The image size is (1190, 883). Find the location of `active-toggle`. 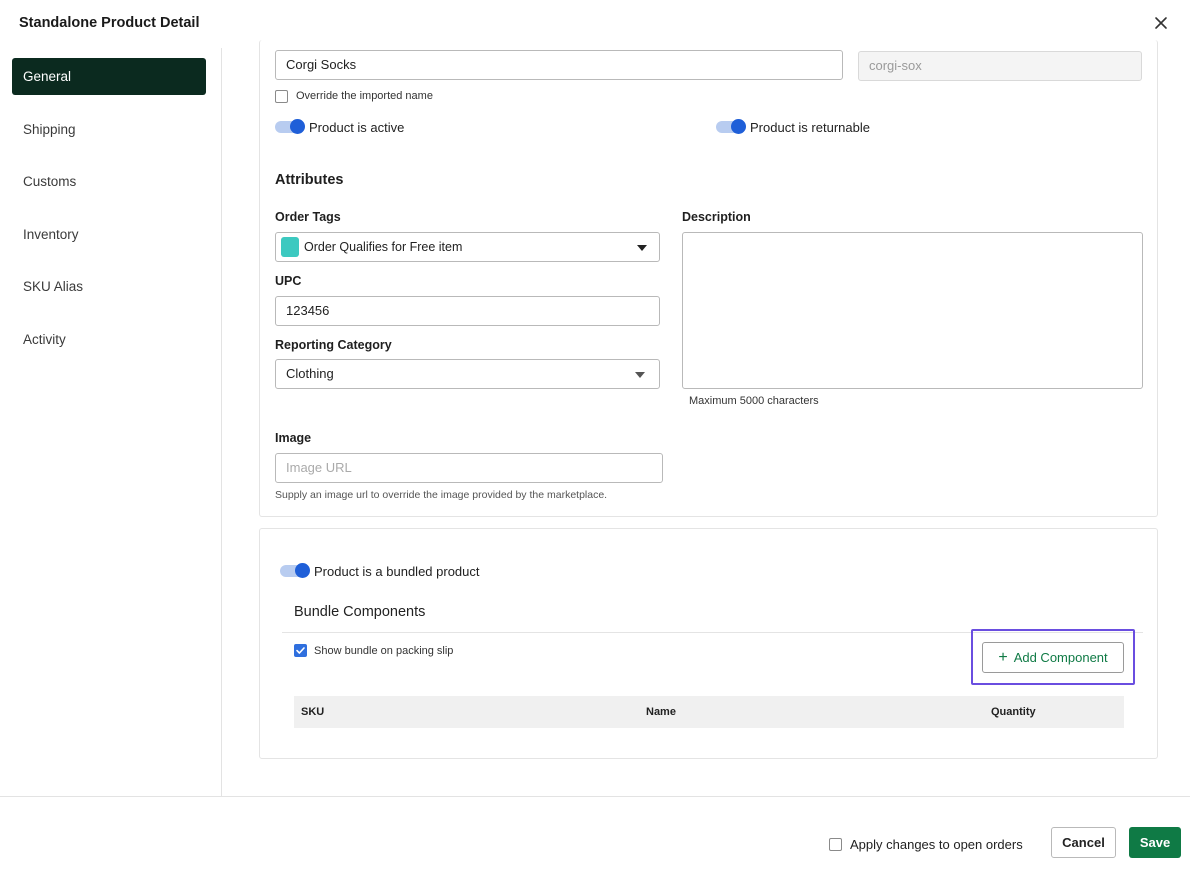

active-toggle is located at coordinates (290, 126).